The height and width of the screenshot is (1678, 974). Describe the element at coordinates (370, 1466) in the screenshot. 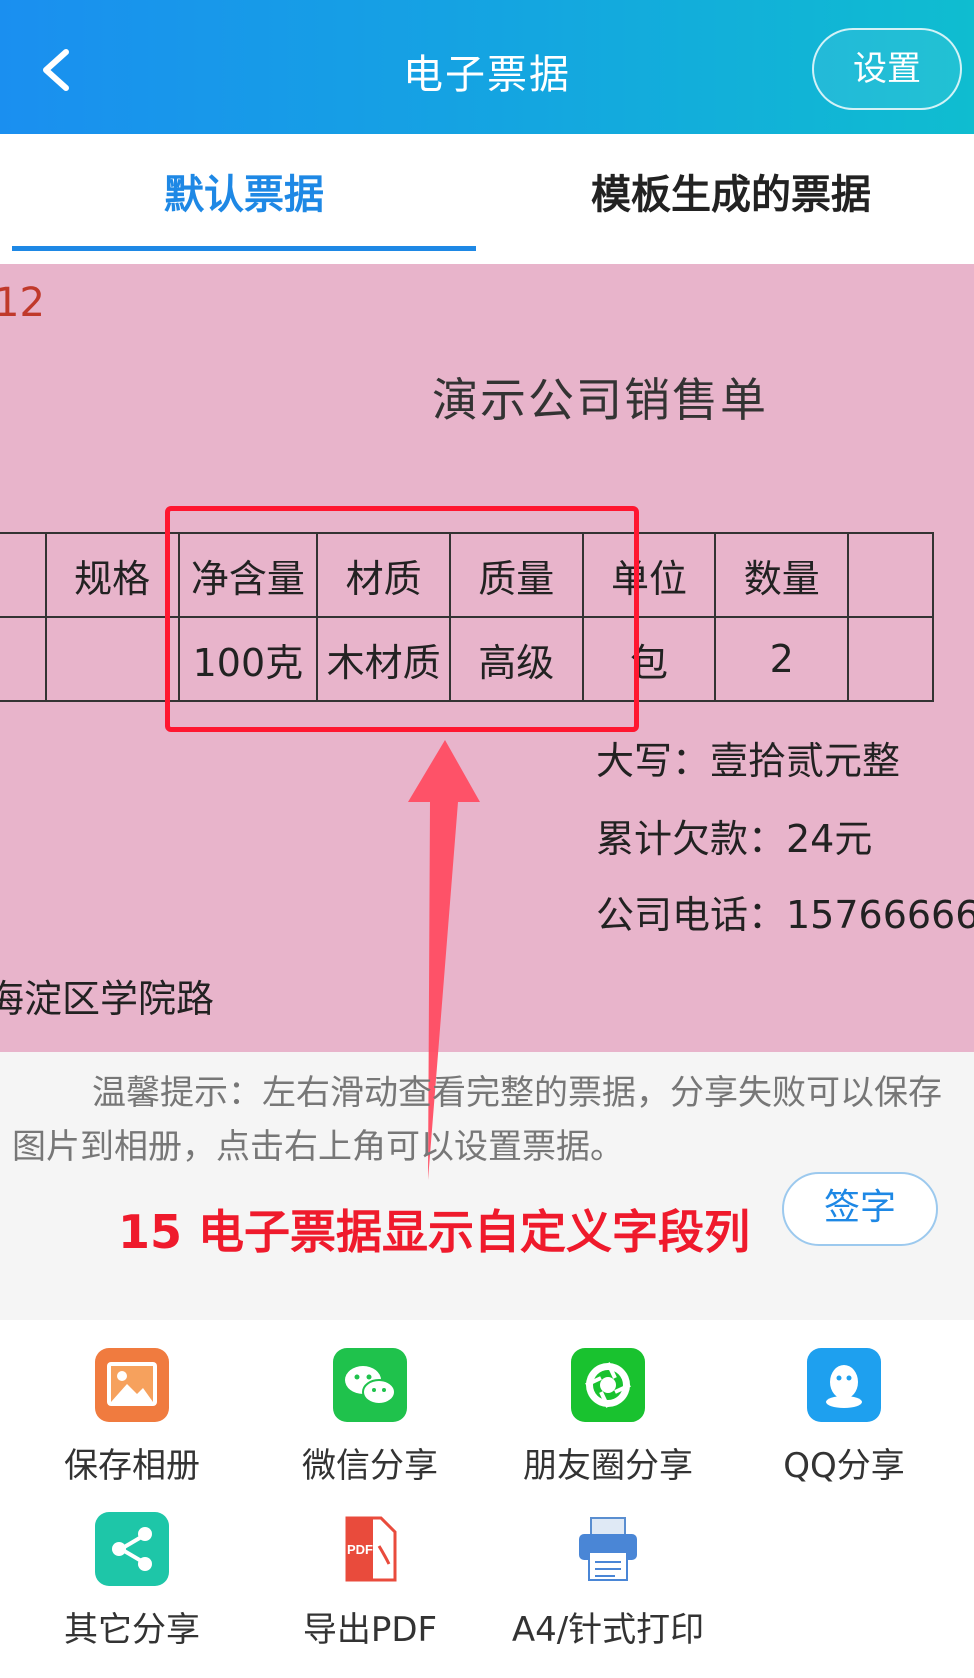

I see `wechat-share-label: 微信分享` at that location.